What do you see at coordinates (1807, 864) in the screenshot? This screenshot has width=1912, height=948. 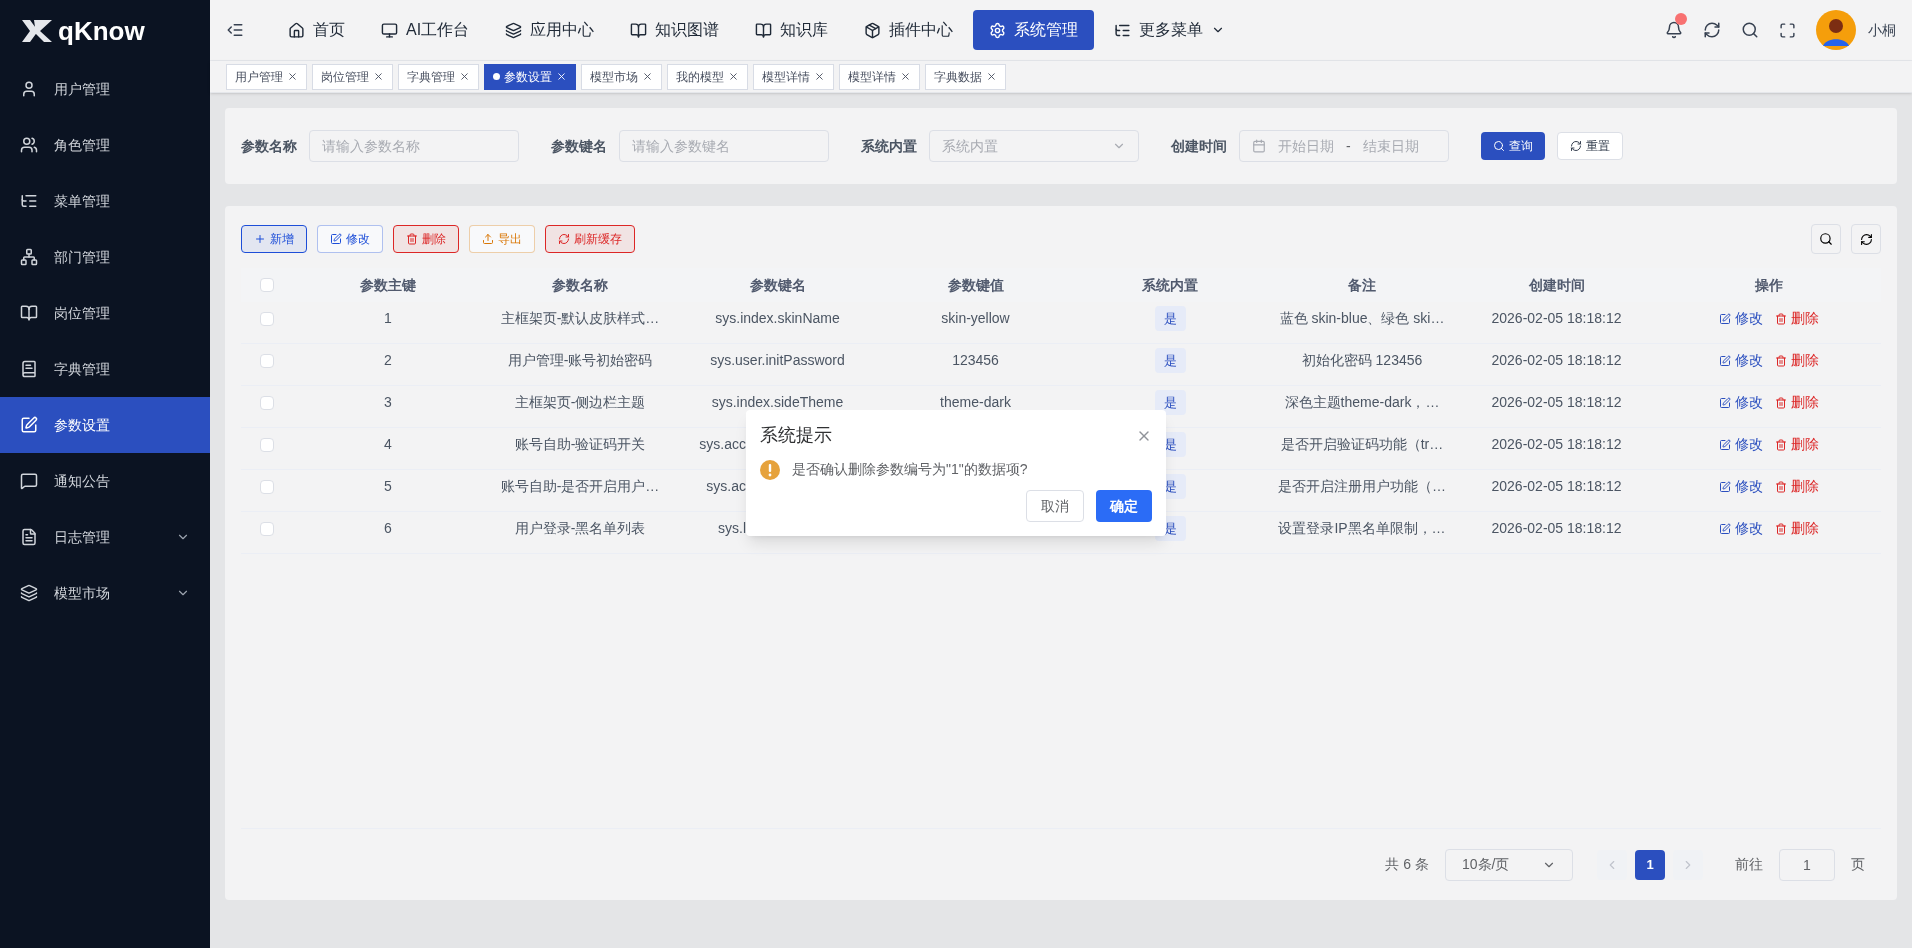 I see `page-number-field: 1` at bounding box center [1807, 864].